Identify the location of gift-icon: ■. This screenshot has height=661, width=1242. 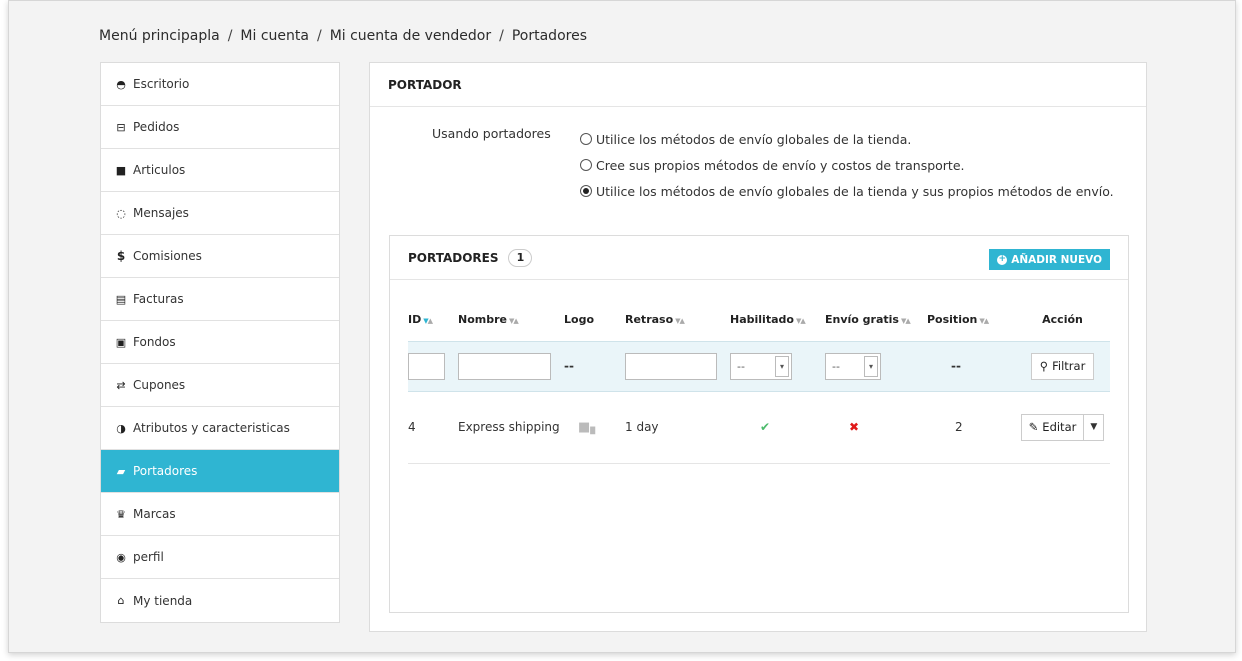
(121, 170).